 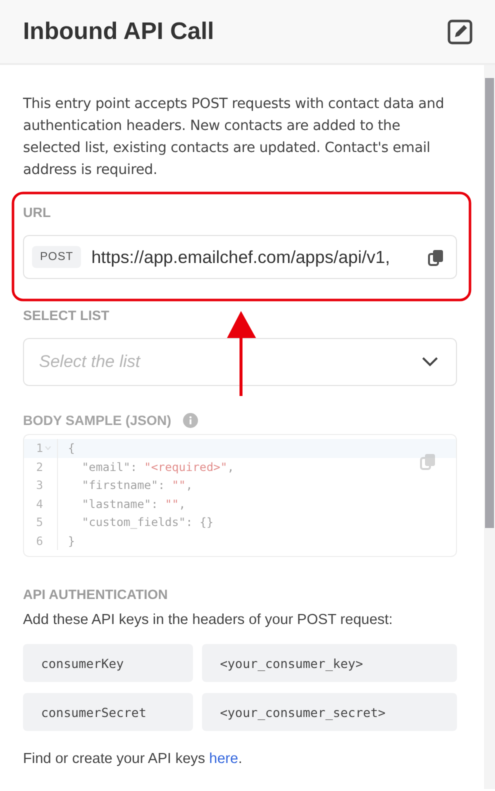 What do you see at coordinates (108, 663) in the screenshot?
I see `key-name-cell: consumerKey` at bounding box center [108, 663].